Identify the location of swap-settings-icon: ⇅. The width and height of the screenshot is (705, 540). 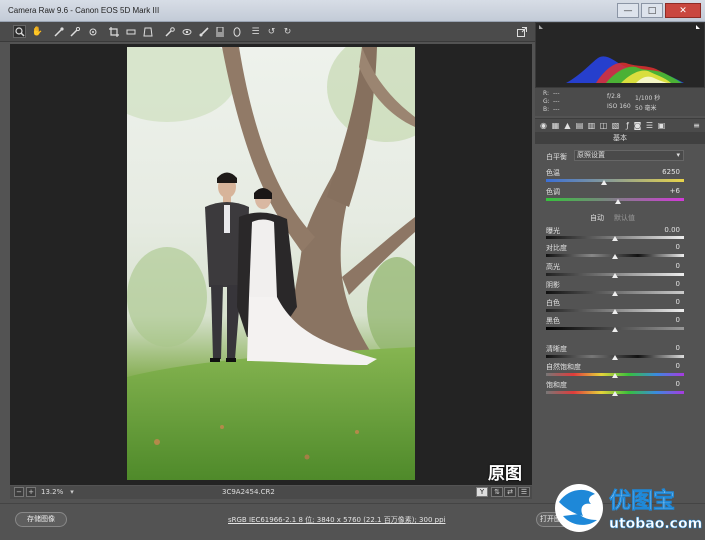
(497, 492).